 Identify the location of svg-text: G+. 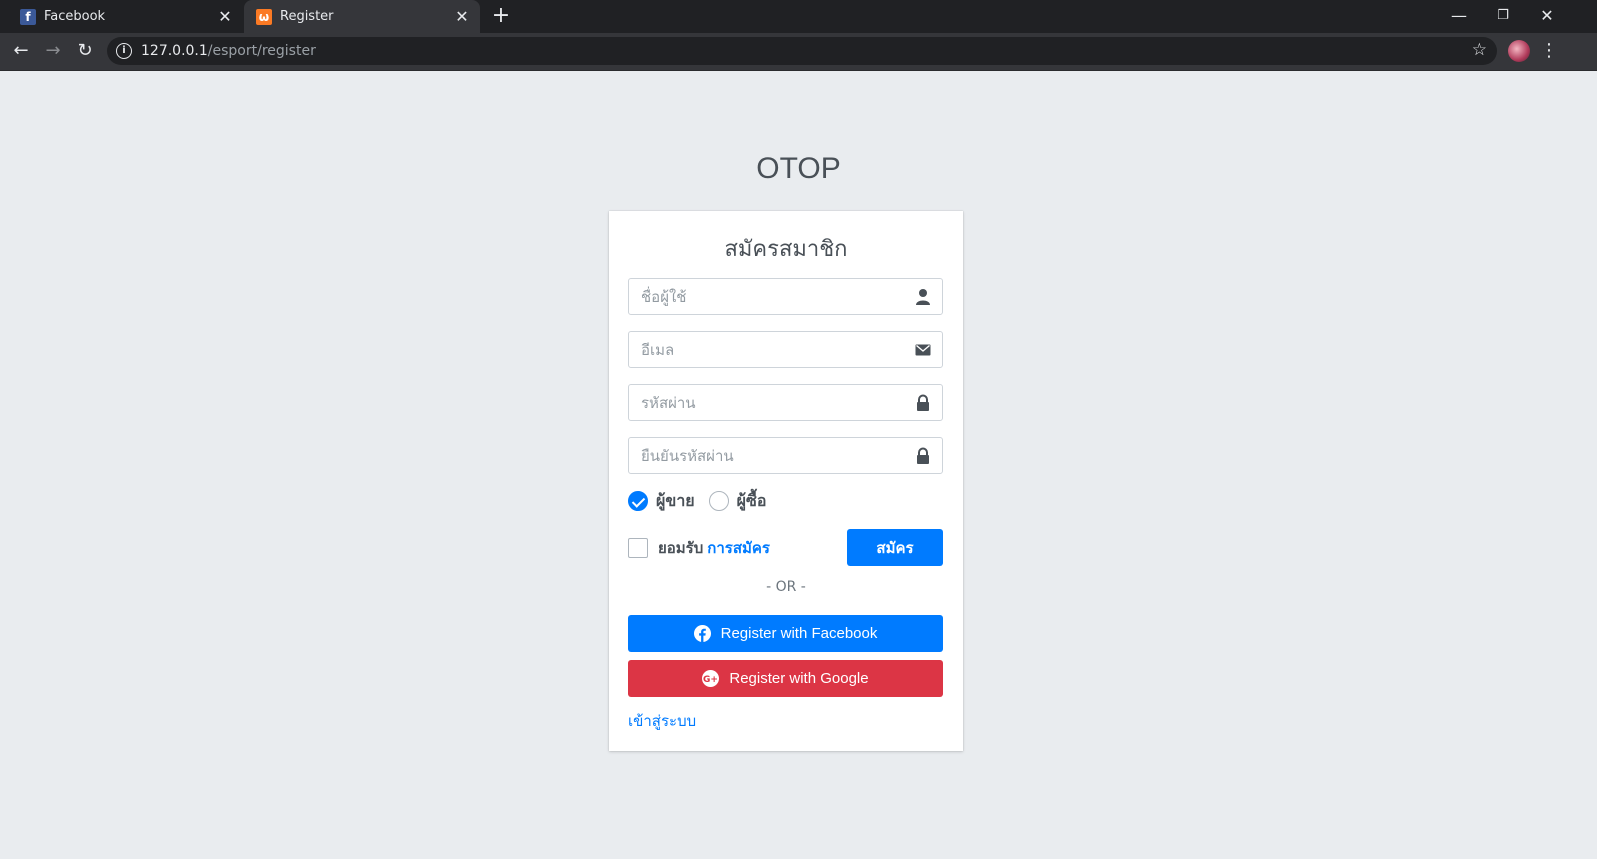
(710, 680).